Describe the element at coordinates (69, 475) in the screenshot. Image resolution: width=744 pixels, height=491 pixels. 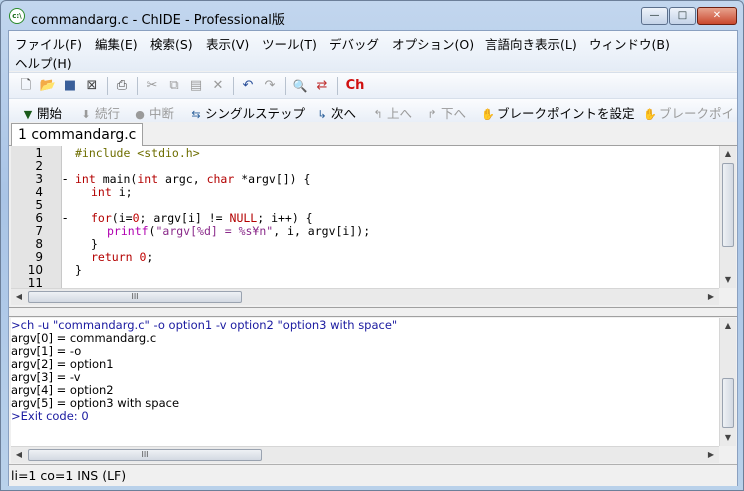
I see `status-text: li=1 co=1 INS (LF)` at that location.